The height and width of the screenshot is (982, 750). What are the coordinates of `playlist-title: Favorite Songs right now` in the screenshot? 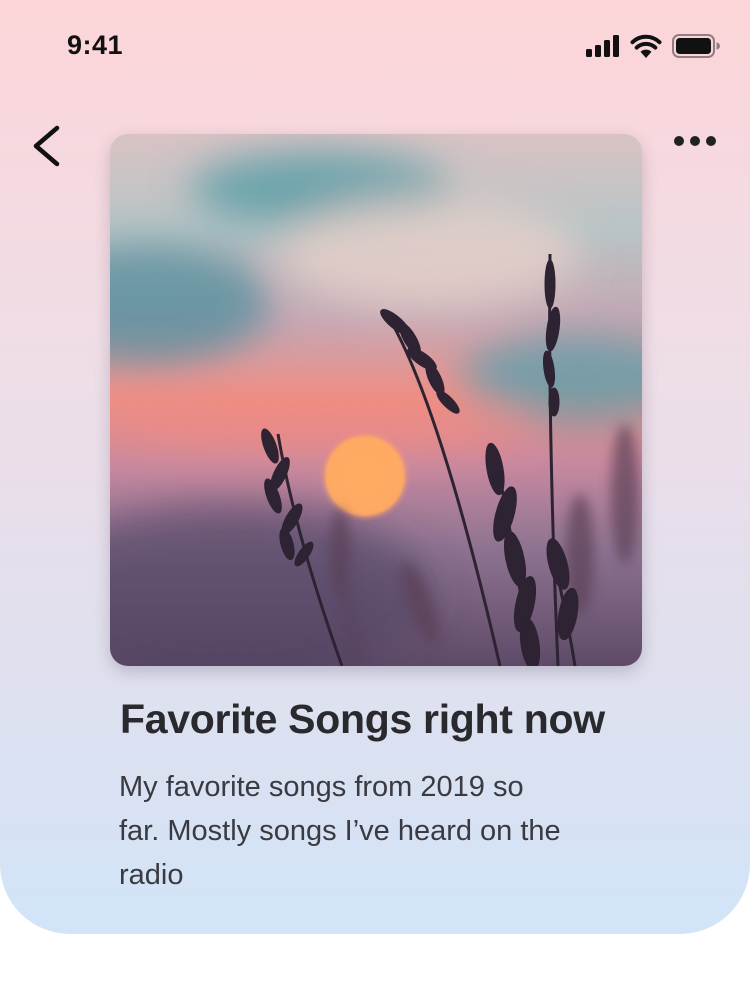 It's located at (362, 719).